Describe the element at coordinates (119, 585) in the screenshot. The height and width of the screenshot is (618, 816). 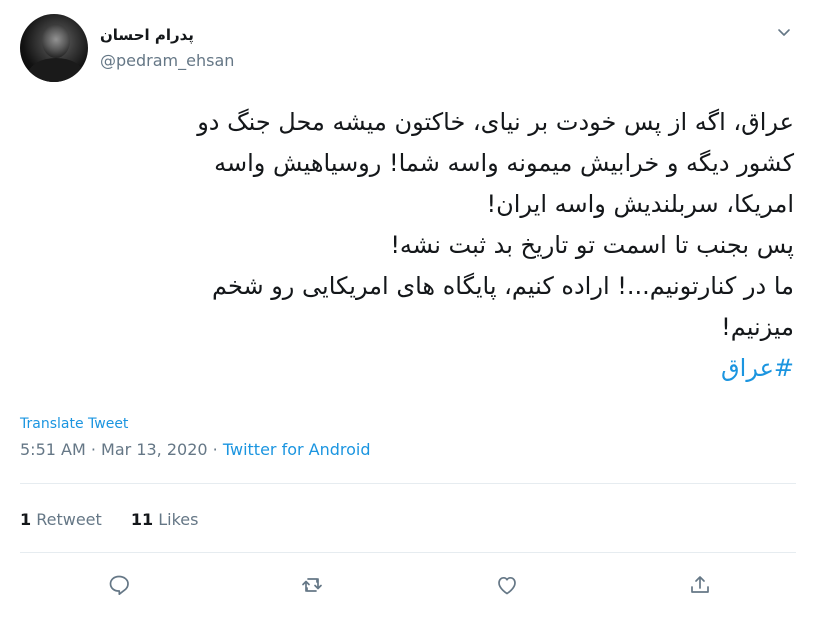
I see `reply-icon` at that location.